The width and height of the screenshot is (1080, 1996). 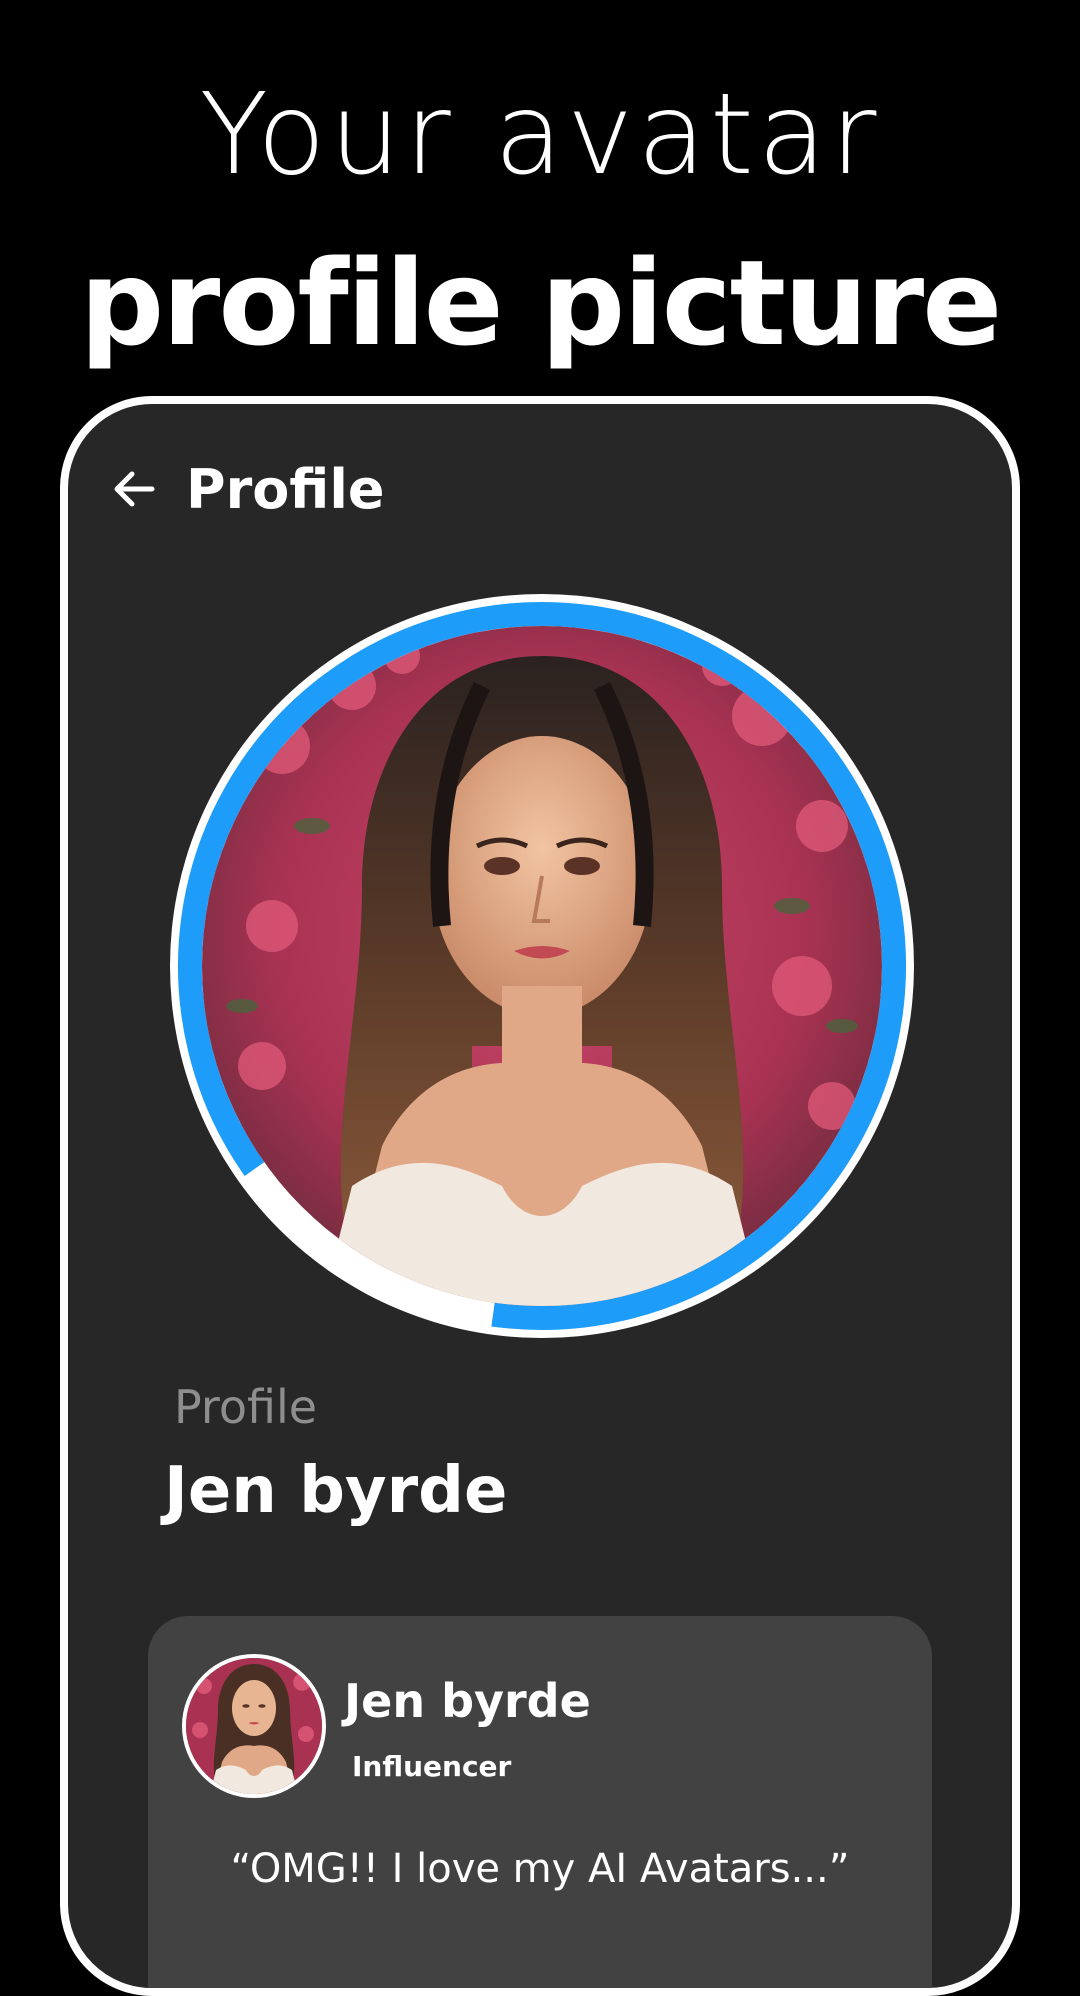 I want to click on avatar, so click(x=254, y=1726).